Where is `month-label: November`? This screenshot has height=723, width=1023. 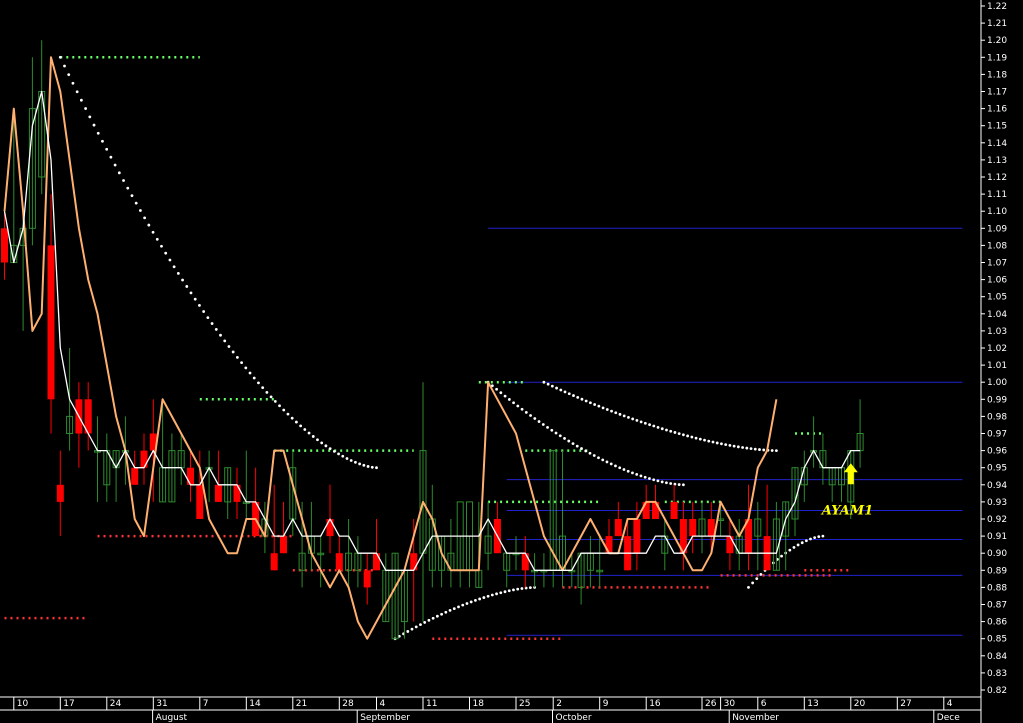 month-label: November is located at coordinates (755, 718).